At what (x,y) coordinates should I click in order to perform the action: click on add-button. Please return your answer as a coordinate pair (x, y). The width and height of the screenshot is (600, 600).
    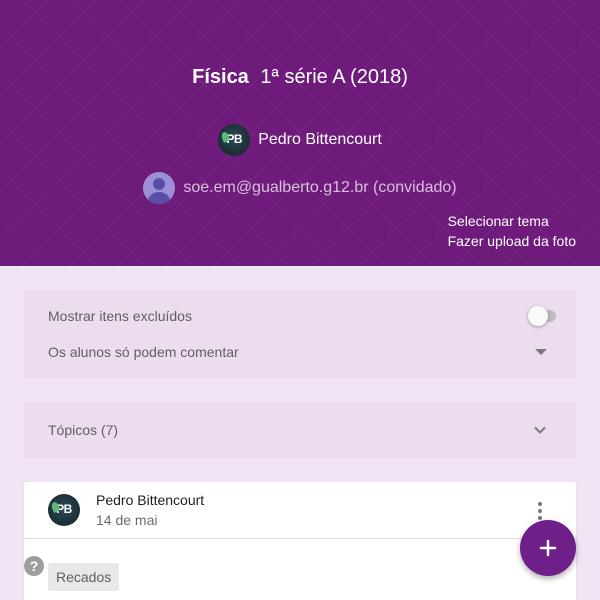
    Looking at the image, I should click on (548, 548).